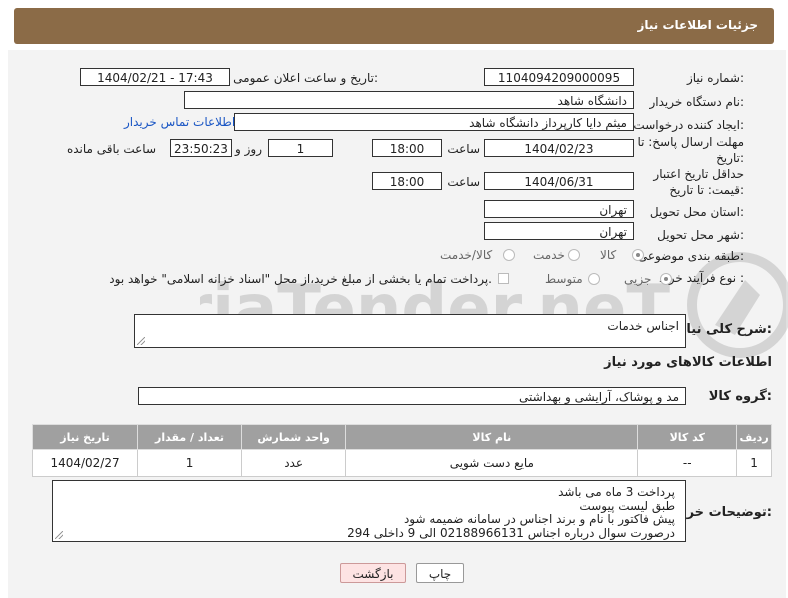  What do you see at coordinates (687, 437) in the screenshot?
I see `col-header-item-code: کد کالا` at bounding box center [687, 437].